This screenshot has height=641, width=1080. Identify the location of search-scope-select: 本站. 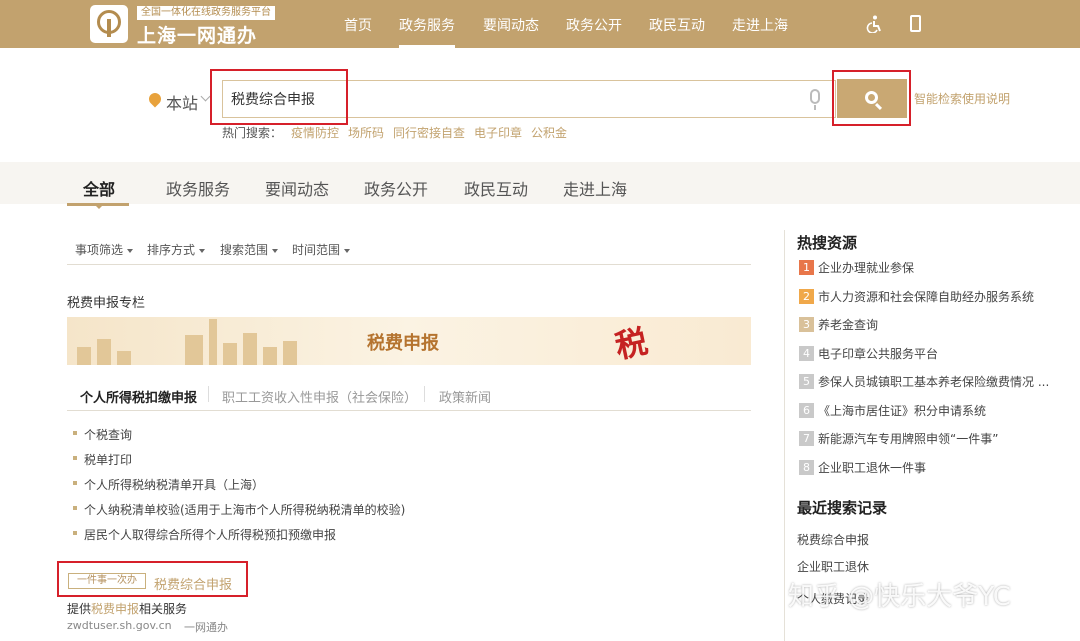
(182, 102).